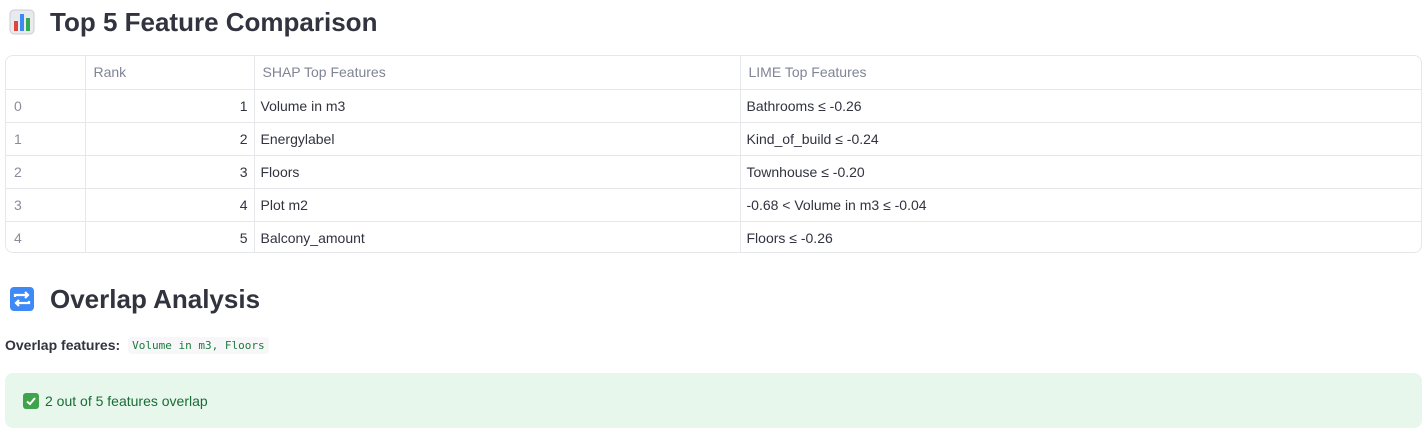  I want to click on row-index: 2, so click(46, 172).